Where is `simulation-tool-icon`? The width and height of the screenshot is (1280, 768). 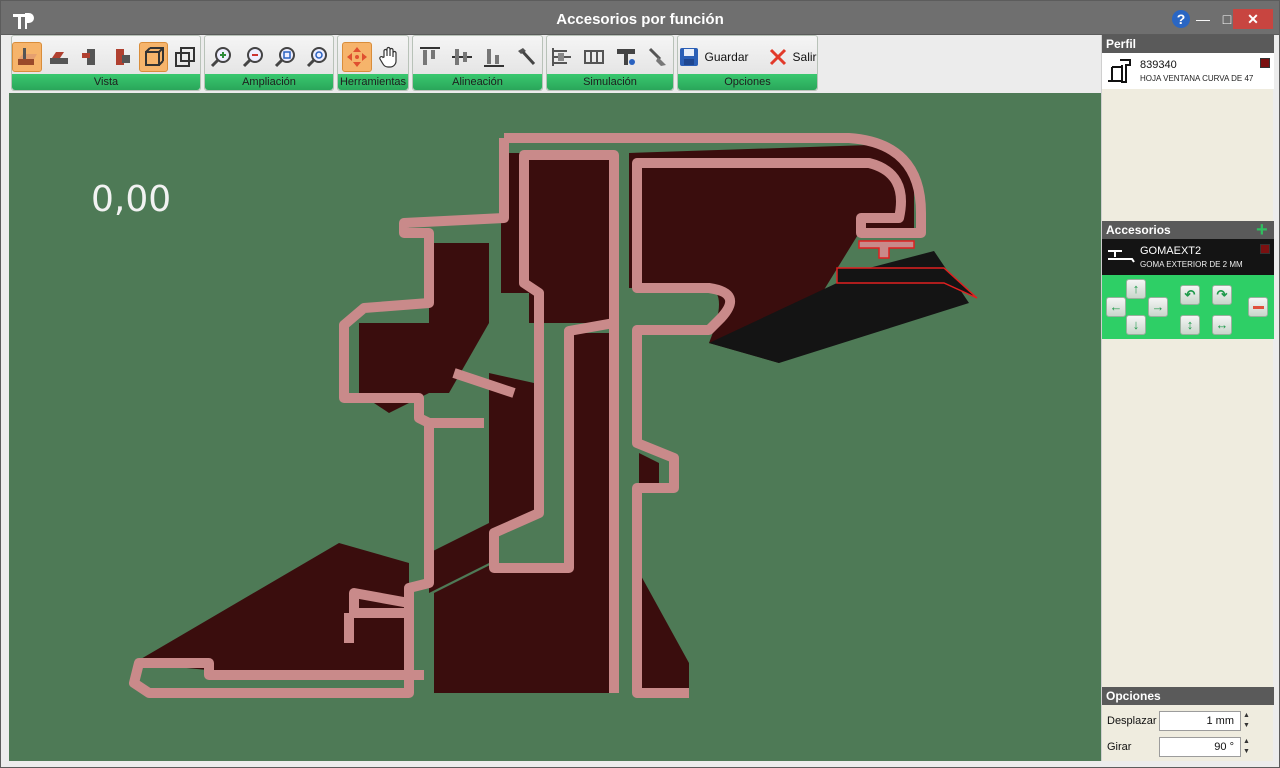 simulation-tool-icon is located at coordinates (626, 57).